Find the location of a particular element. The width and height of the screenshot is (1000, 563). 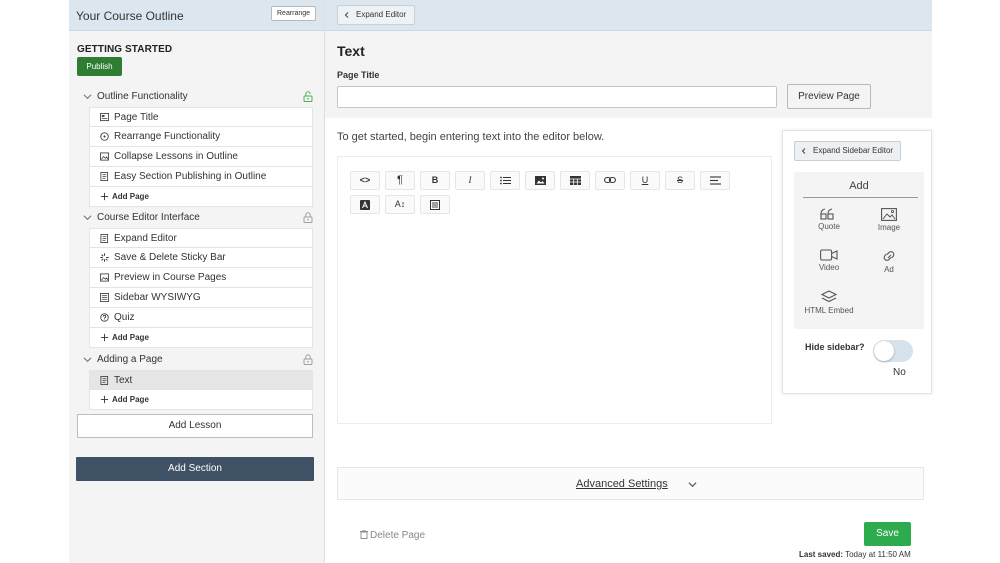

outline-header: Your Course Outline Rearrange is located at coordinates (196, 15).